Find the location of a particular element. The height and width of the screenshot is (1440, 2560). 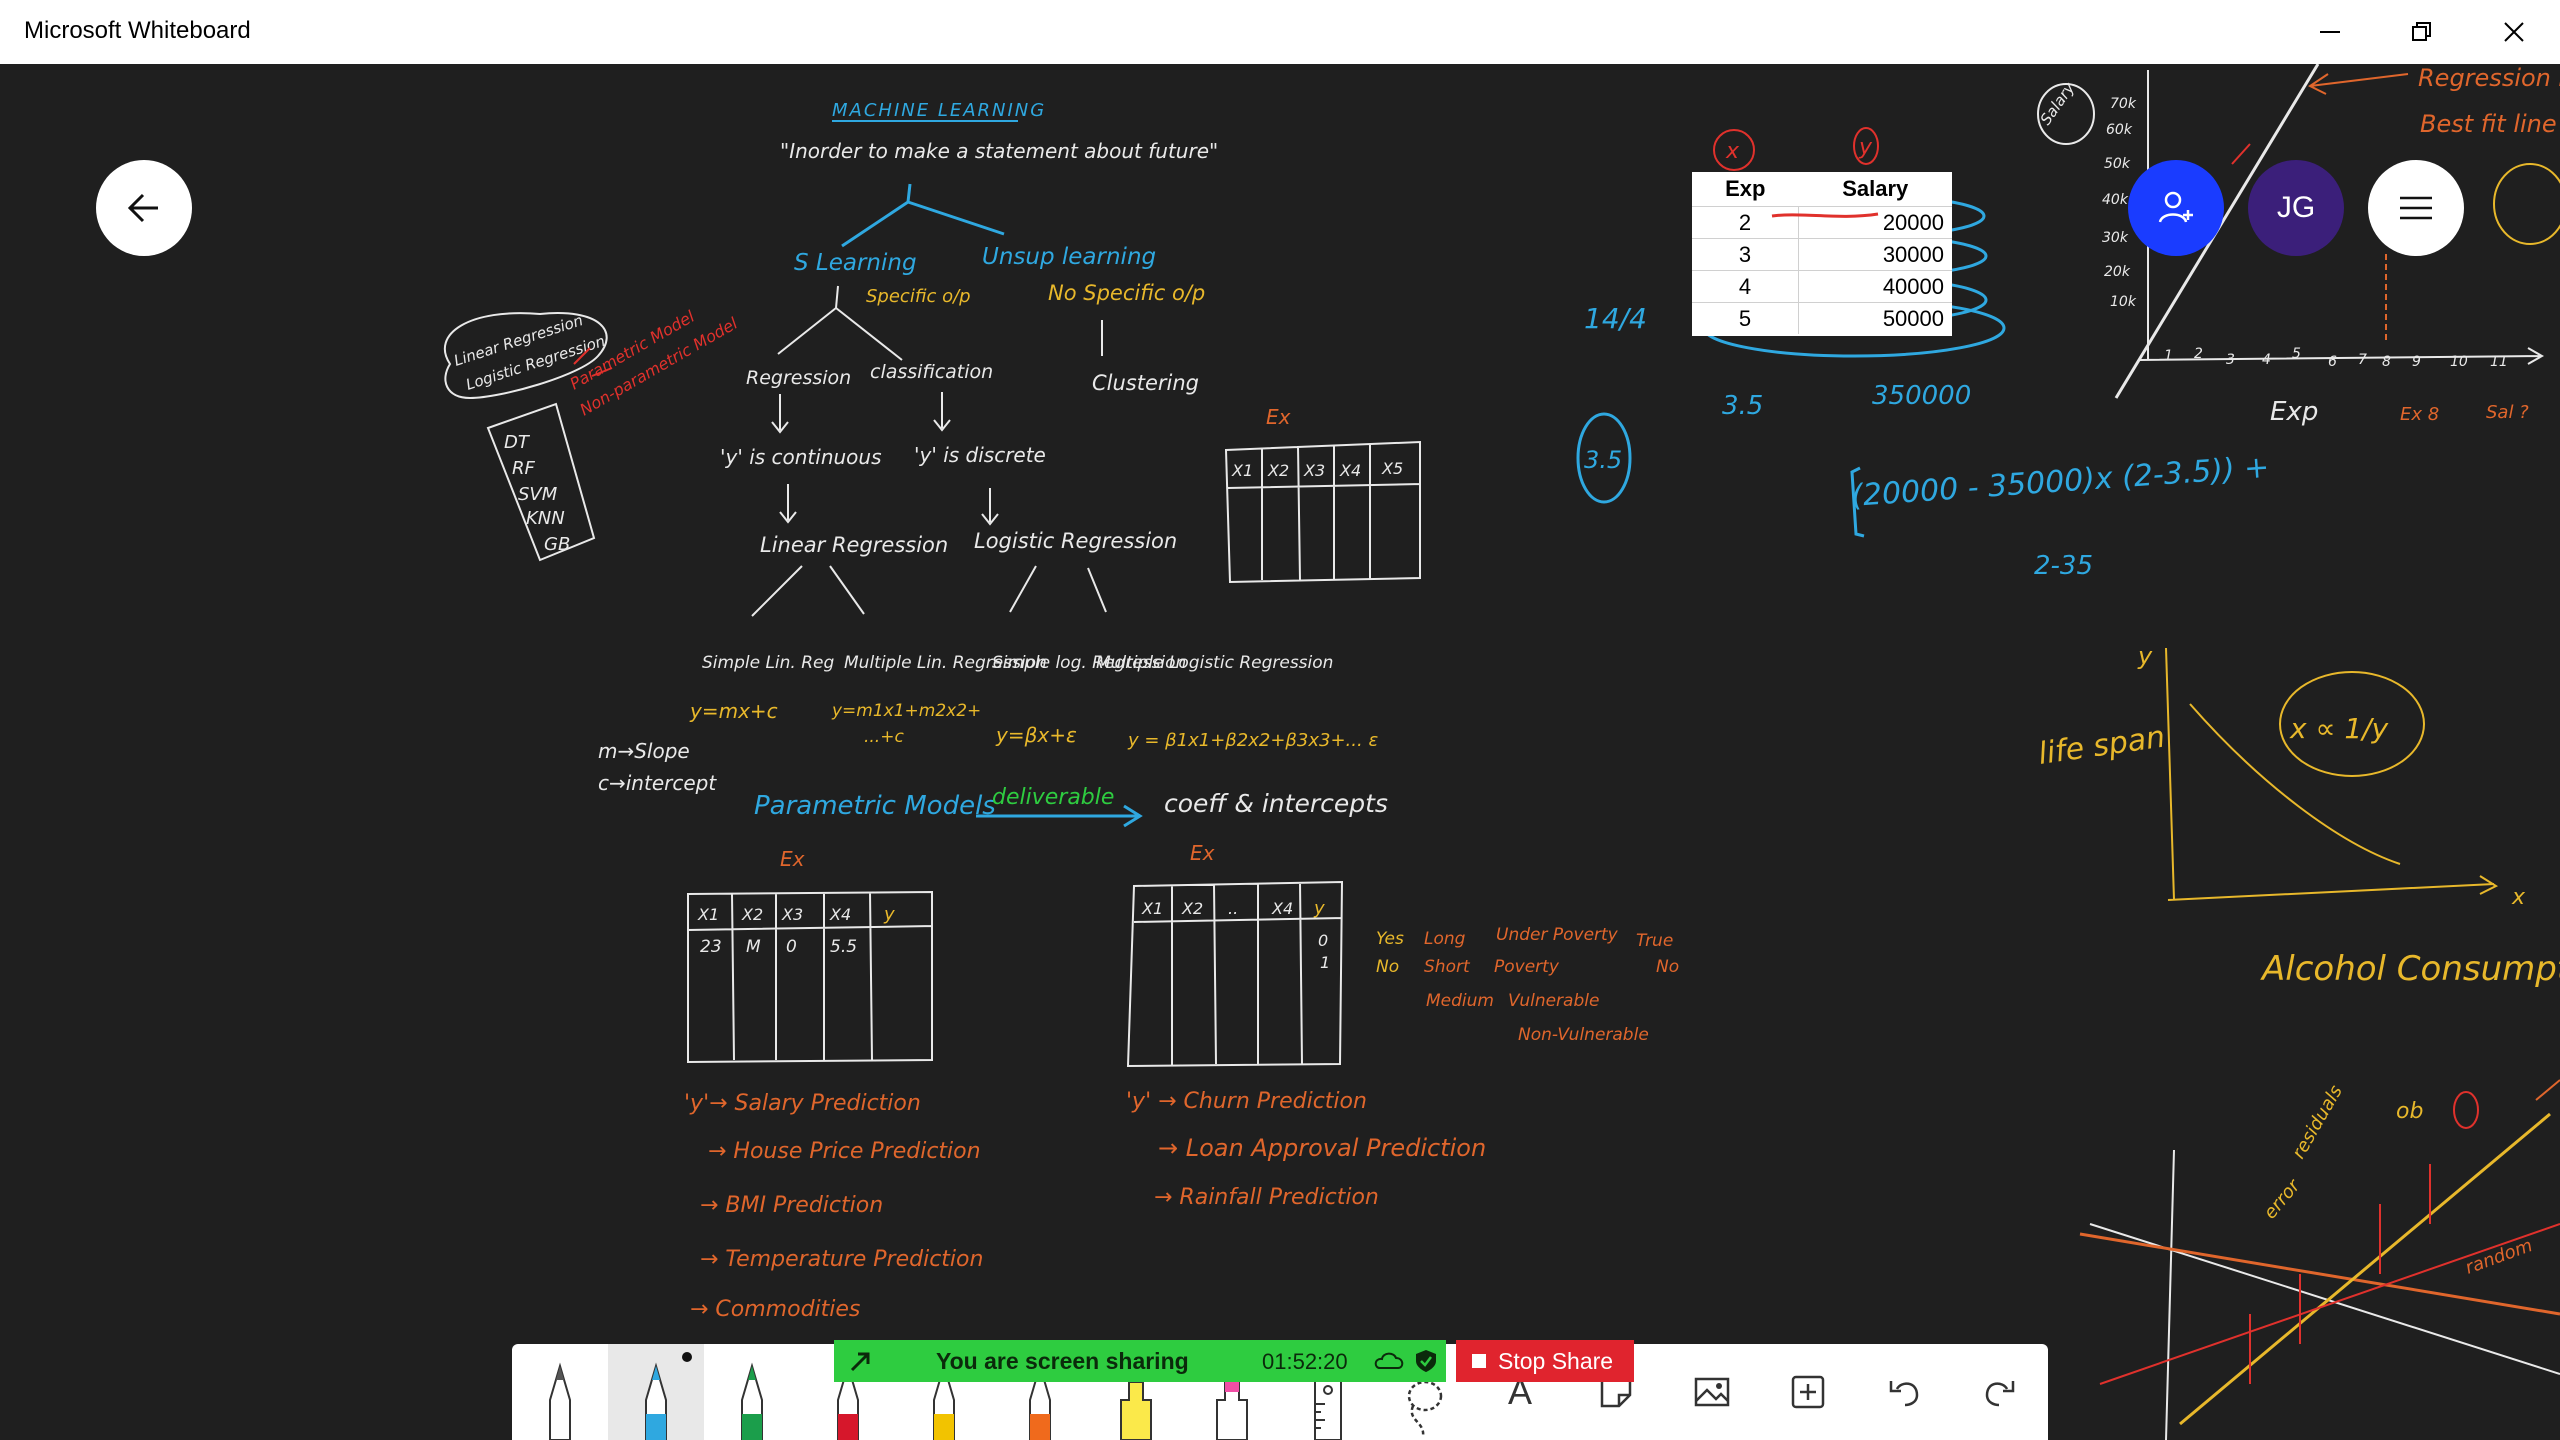

image-icon is located at coordinates (1712, 1392).